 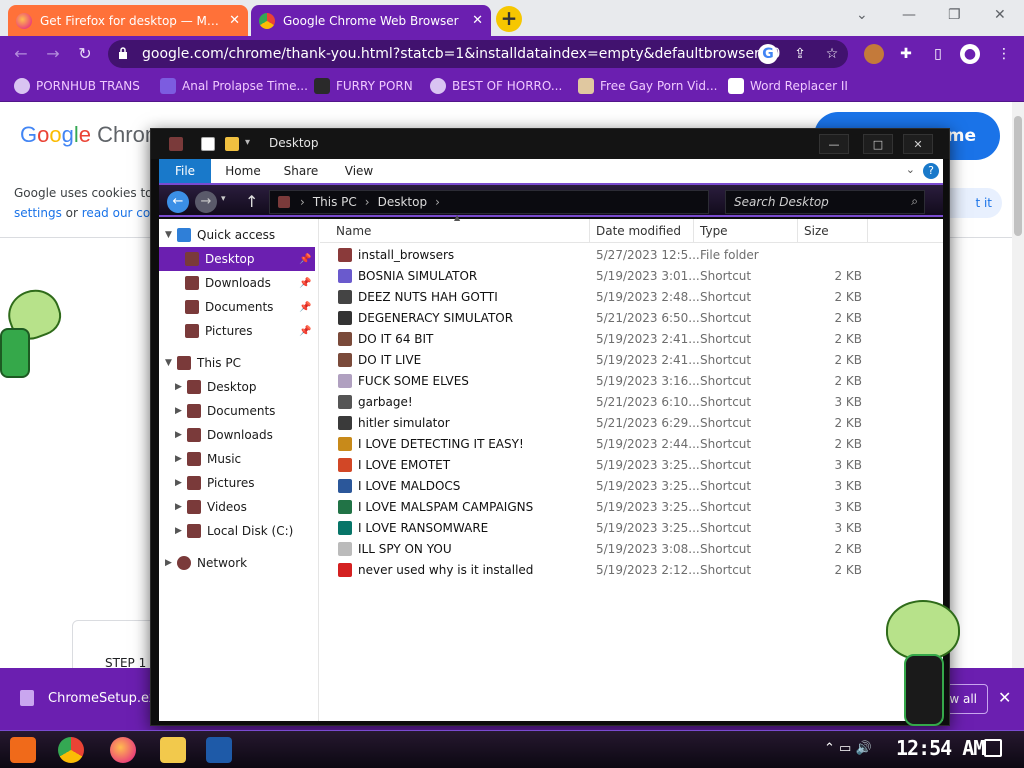 What do you see at coordinates (173, 750) in the screenshot?
I see `file-explorer-icon` at bounding box center [173, 750].